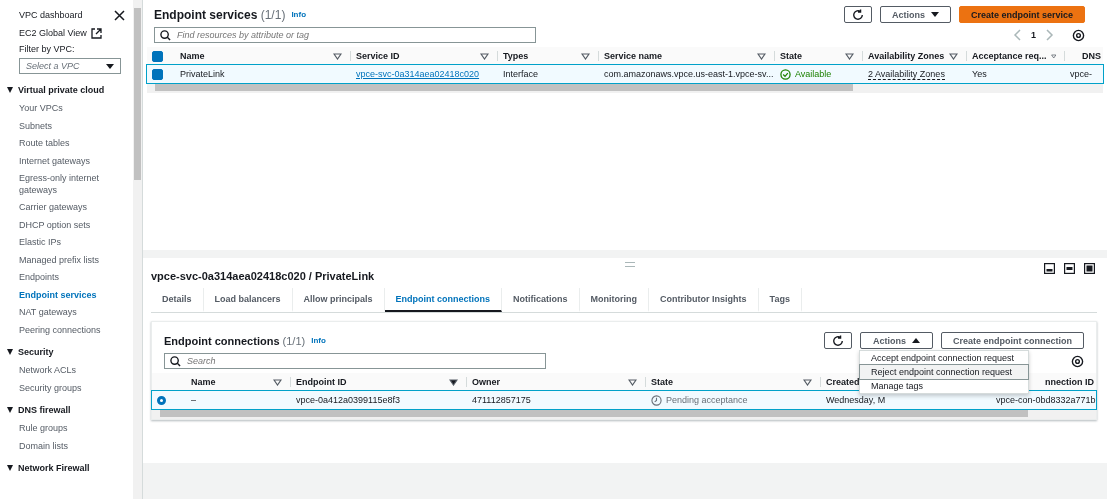  I want to click on nav-link: Subnets, so click(64, 126).